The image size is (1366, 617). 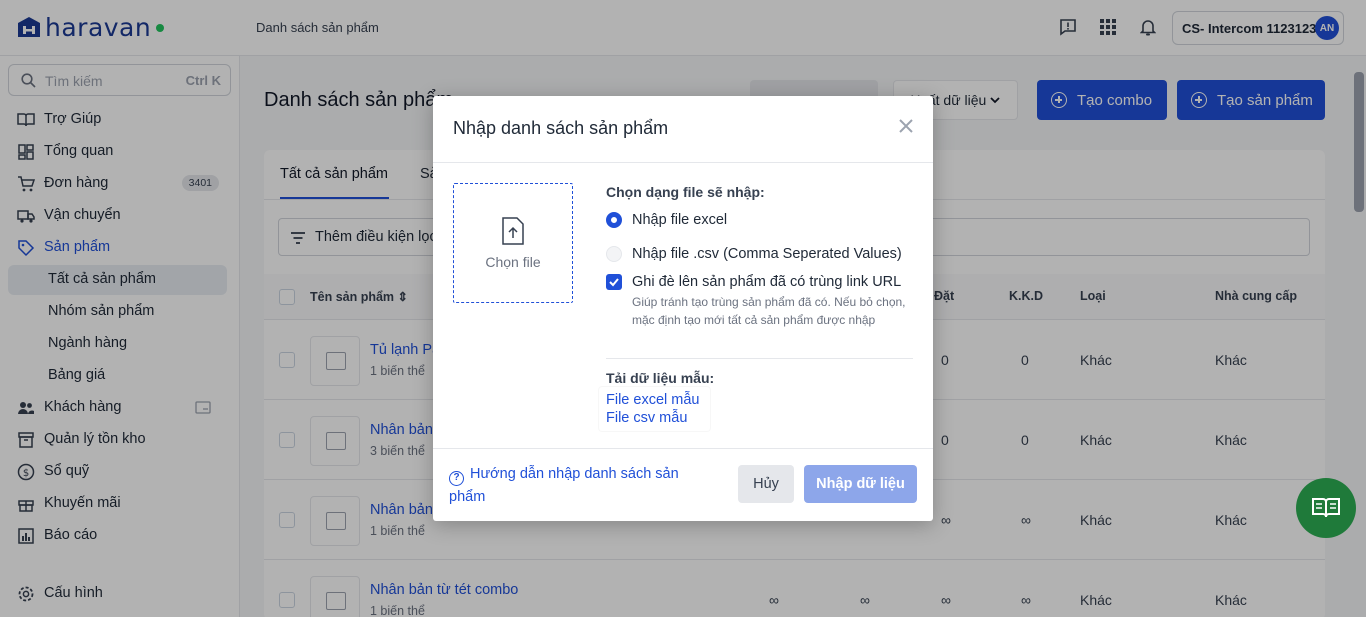 What do you see at coordinates (564, 485) in the screenshot?
I see `import-guide-label: Hướng dẫn nhập danh sách sản phẩm` at bounding box center [564, 485].